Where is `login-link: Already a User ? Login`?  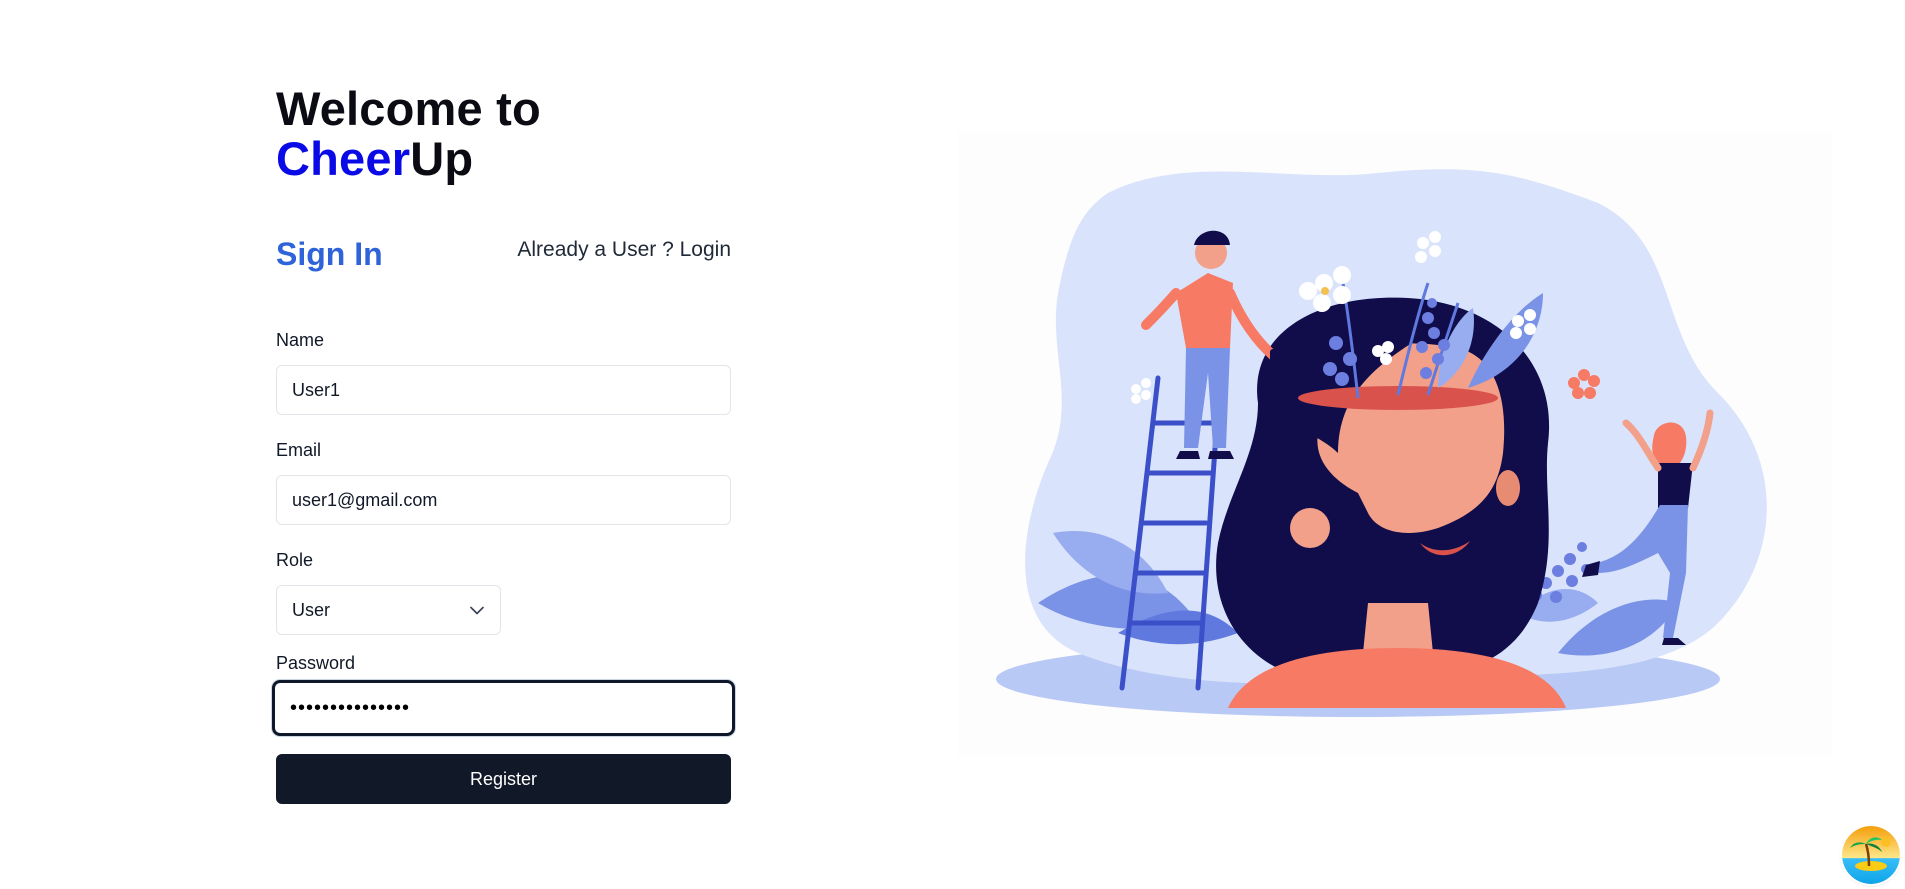 login-link: Already a User ? Login is located at coordinates (624, 250).